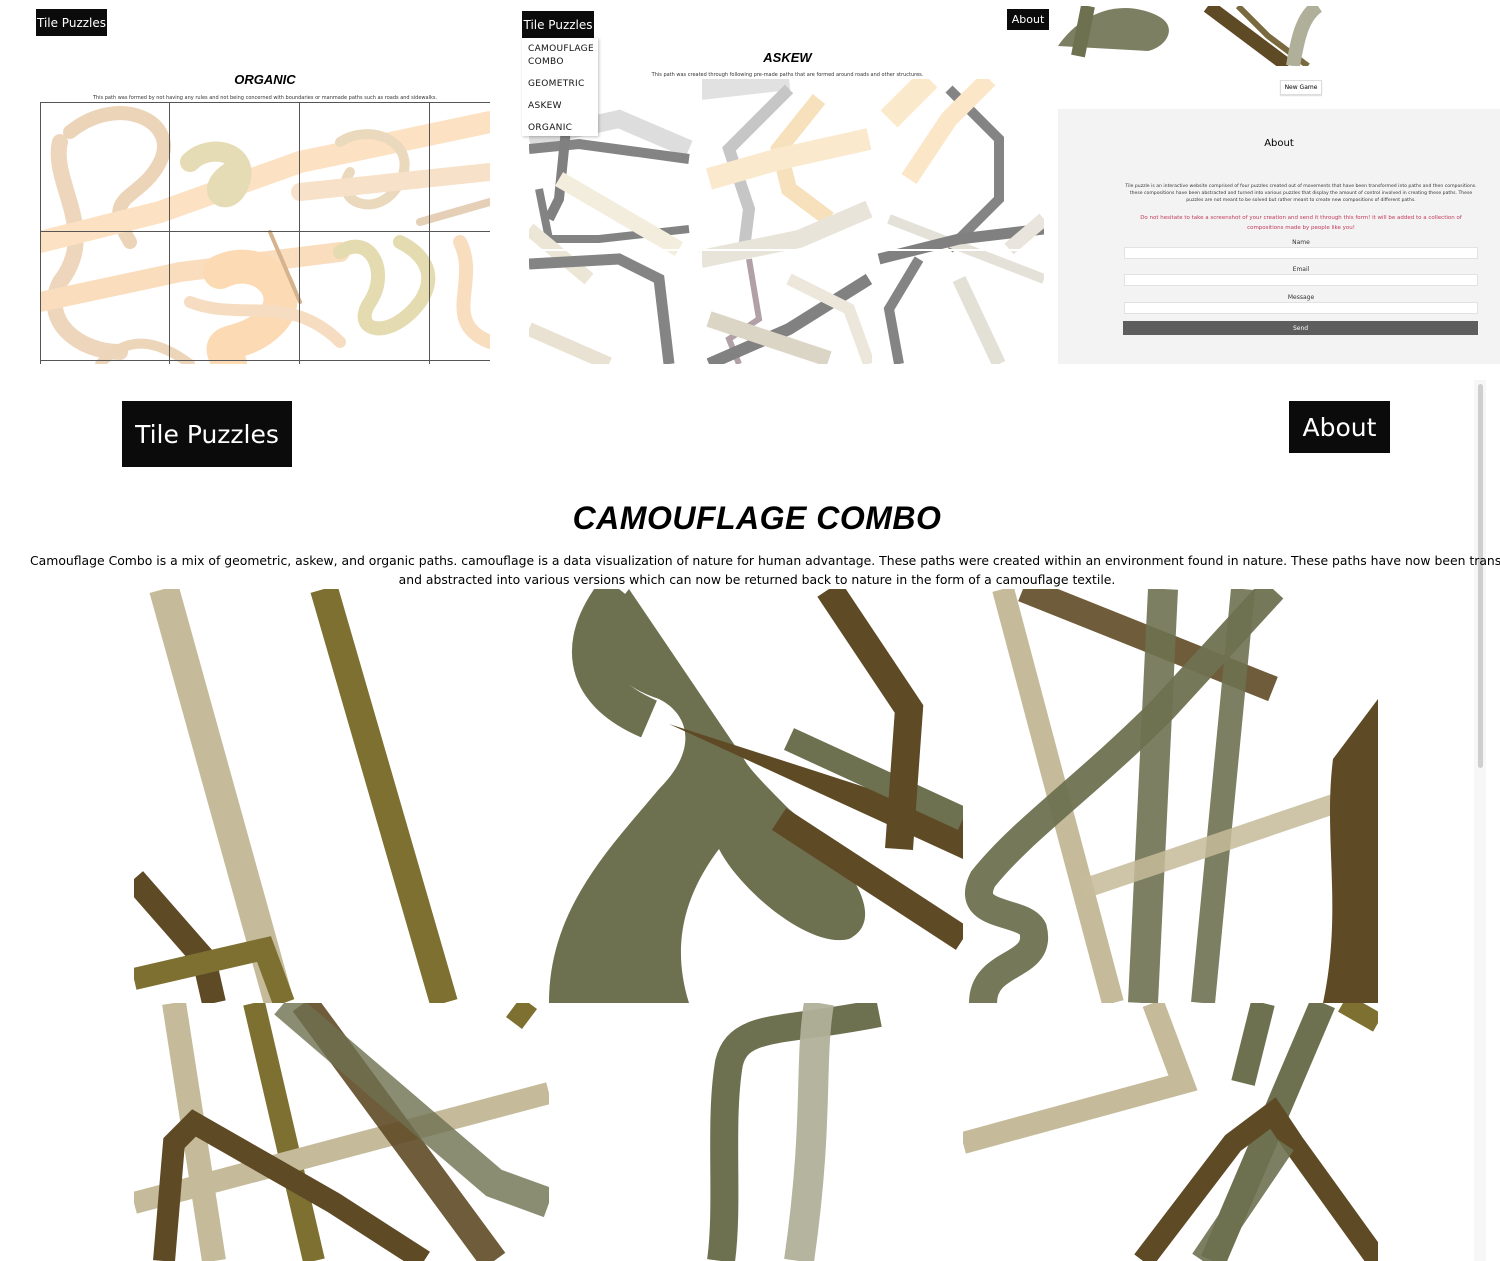 This screenshot has width=1500, height=1261. I want to click on puzzle-board-organic, so click(265, 233).